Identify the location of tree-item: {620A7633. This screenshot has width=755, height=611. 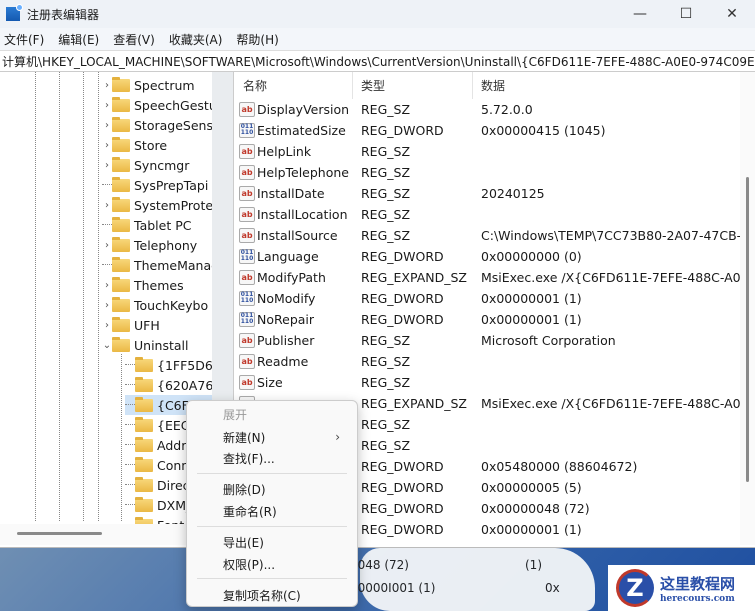
(168, 385).